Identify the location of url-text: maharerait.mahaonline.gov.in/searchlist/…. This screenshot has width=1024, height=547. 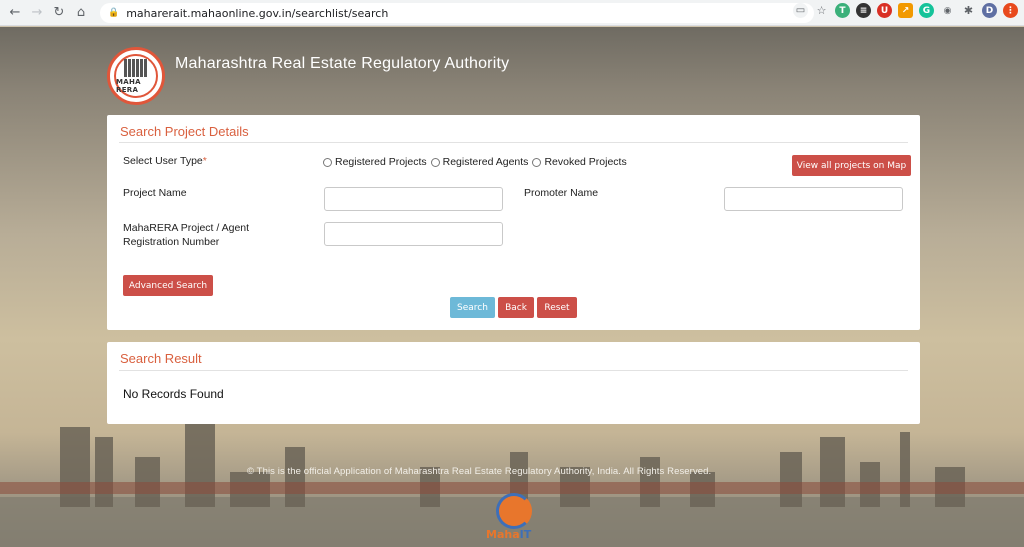
(257, 13).